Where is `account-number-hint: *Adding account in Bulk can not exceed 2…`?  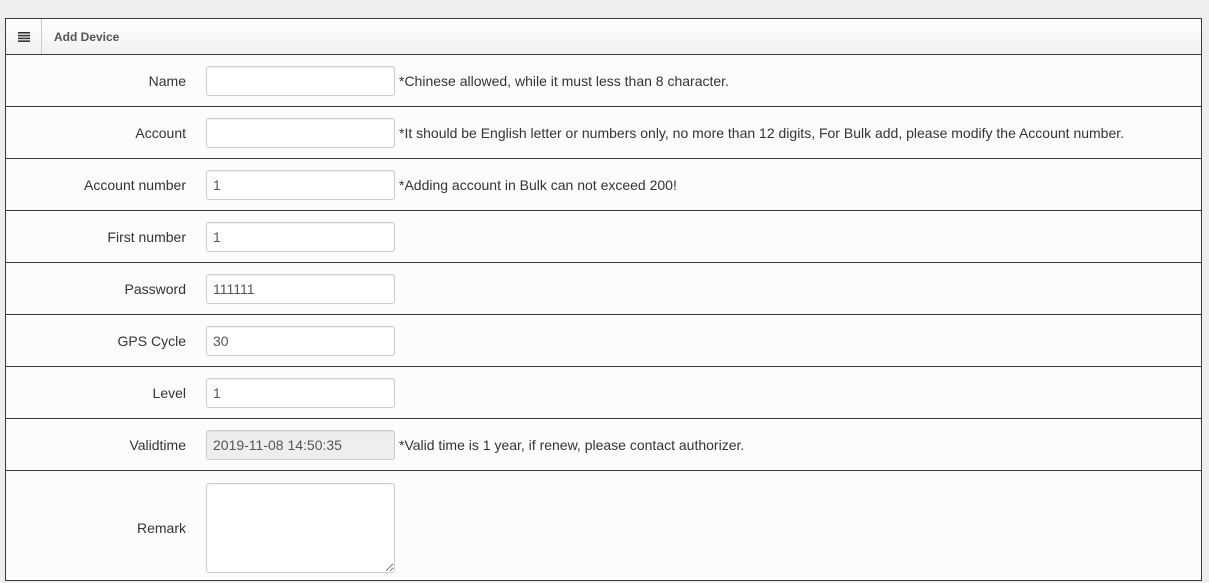
account-number-hint: *Adding account in Bulk can not exceed 2… is located at coordinates (538, 184).